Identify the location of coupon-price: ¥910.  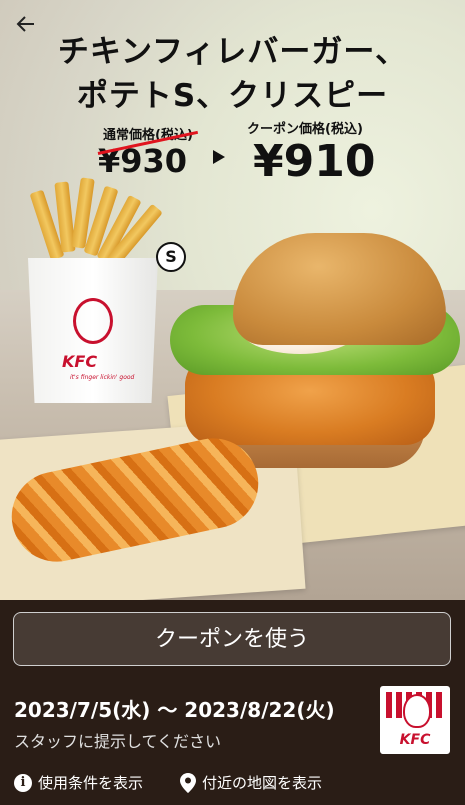
(314, 161).